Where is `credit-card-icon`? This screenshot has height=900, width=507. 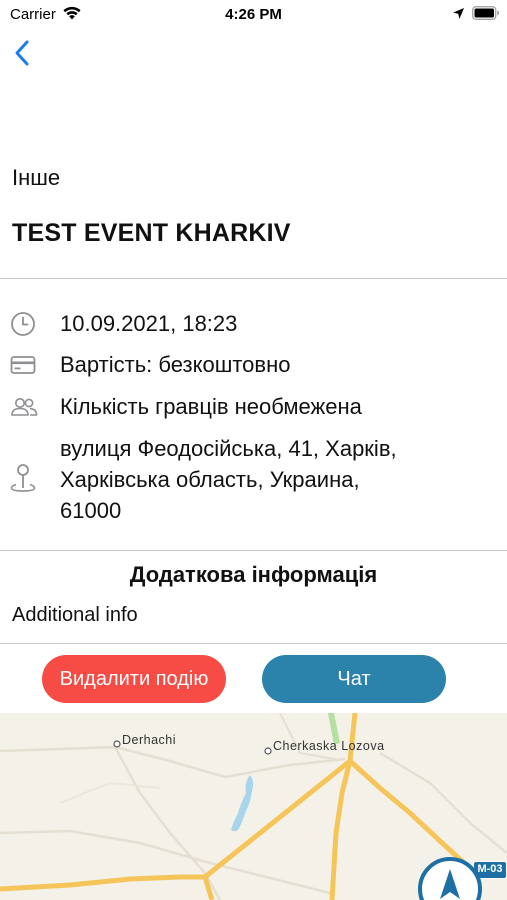 credit-card-icon is located at coordinates (23, 365).